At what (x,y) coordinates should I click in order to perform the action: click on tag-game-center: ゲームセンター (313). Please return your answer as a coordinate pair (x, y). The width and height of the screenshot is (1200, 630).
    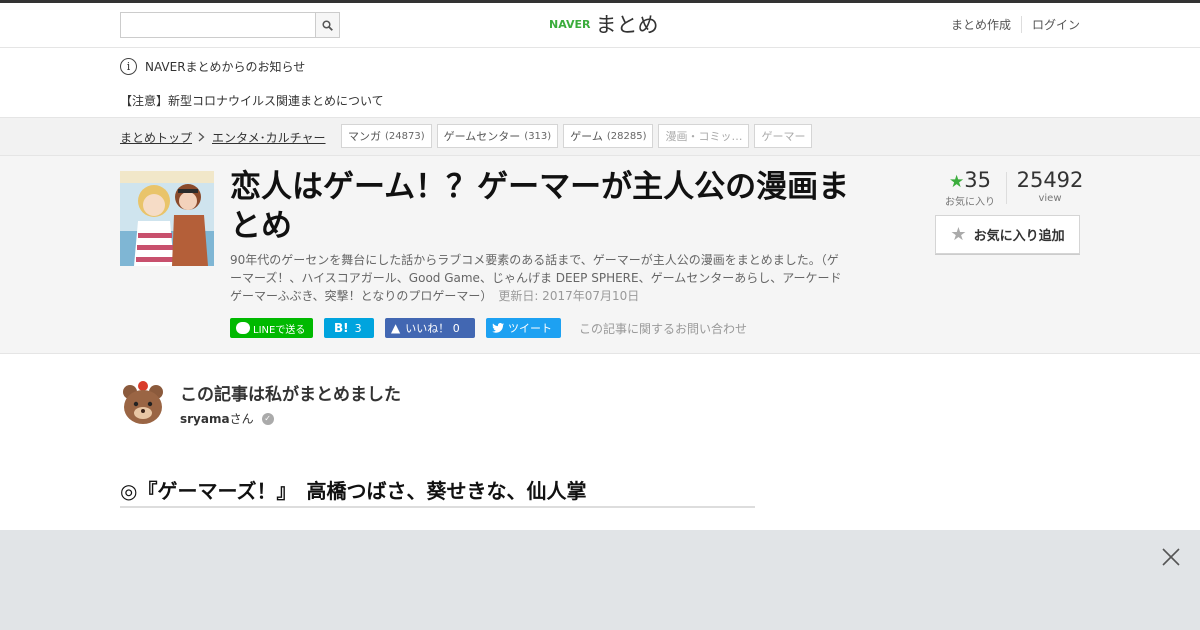
    Looking at the image, I should click on (497, 136).